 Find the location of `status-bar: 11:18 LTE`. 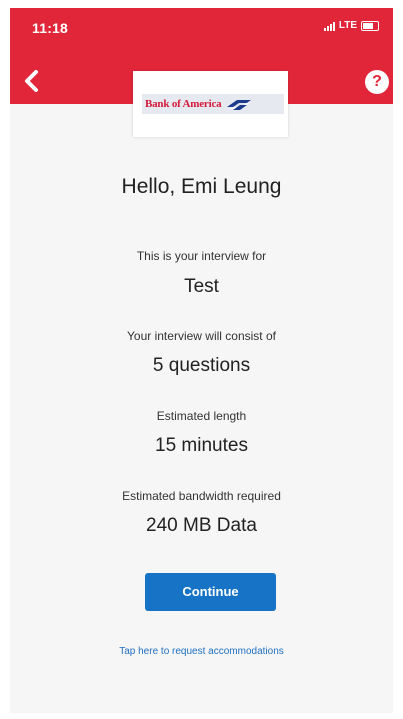

status-bar: 11:18 LTE is located at coordinates (201, 27).